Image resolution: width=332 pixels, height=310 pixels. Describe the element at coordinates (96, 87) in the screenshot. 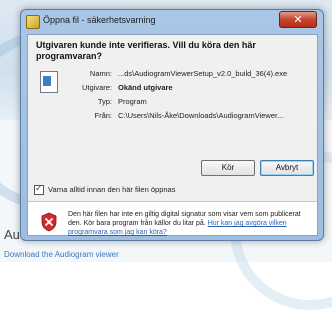

I see `publisher-label: Utgivare:` at that location.